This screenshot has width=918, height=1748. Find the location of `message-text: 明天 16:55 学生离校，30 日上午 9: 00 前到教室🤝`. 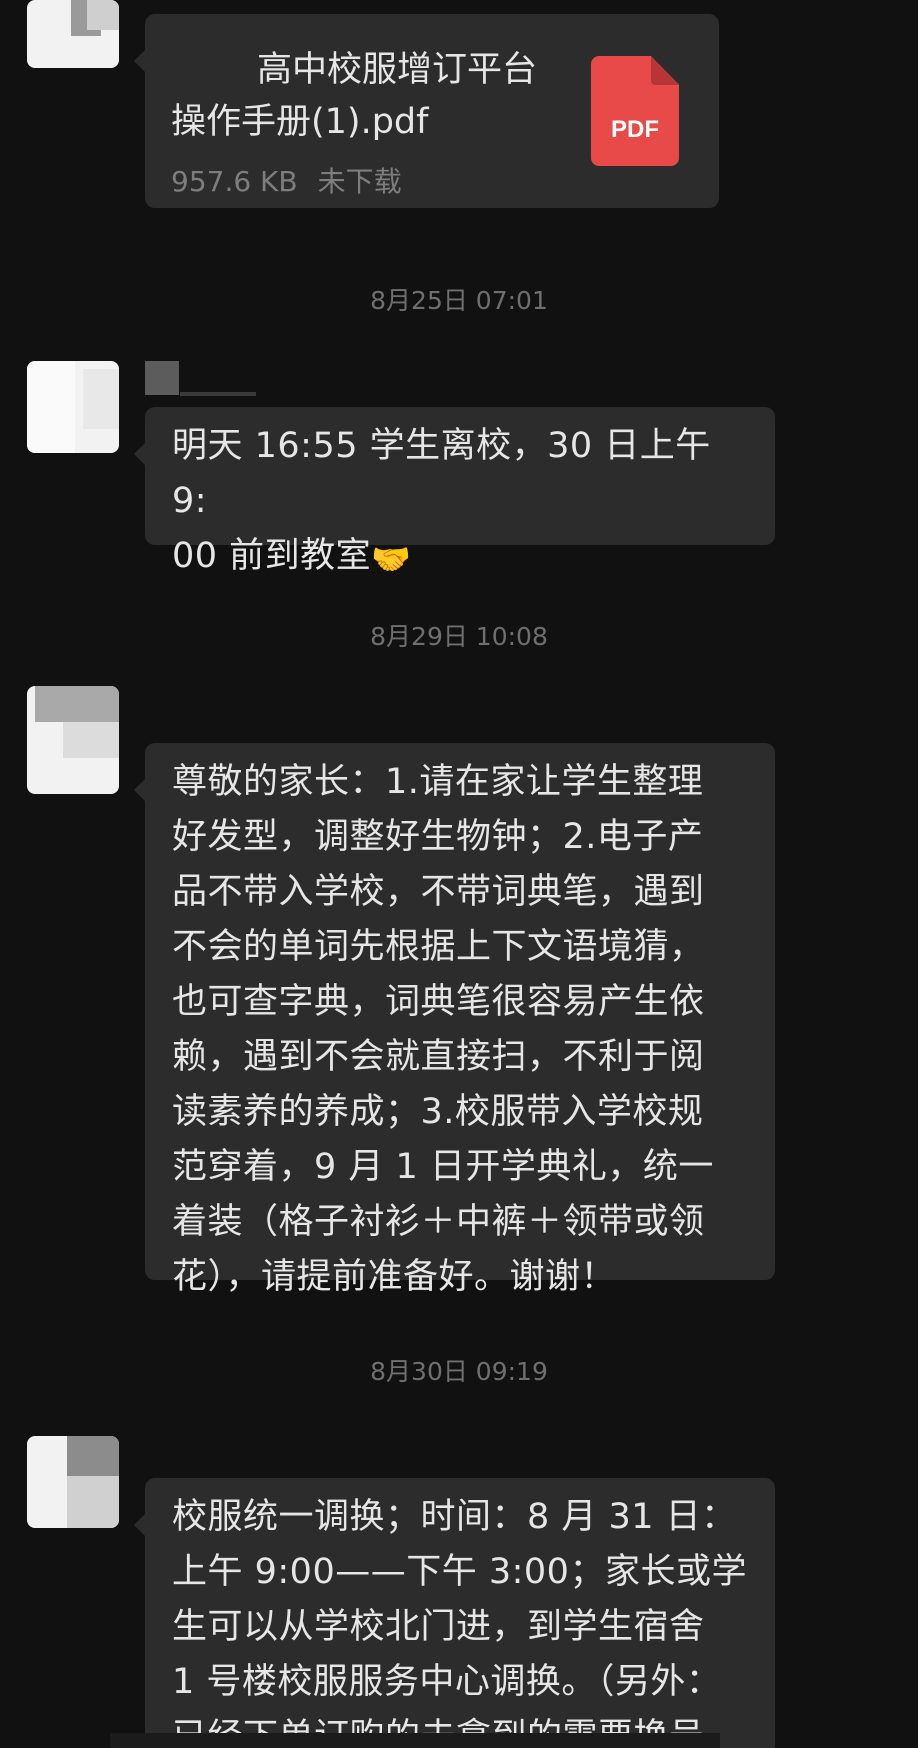

message-text: 明天 16:55 学生离校，30 日上午 9: 00 前到教室🤝 is located at coordinates (460, 502).